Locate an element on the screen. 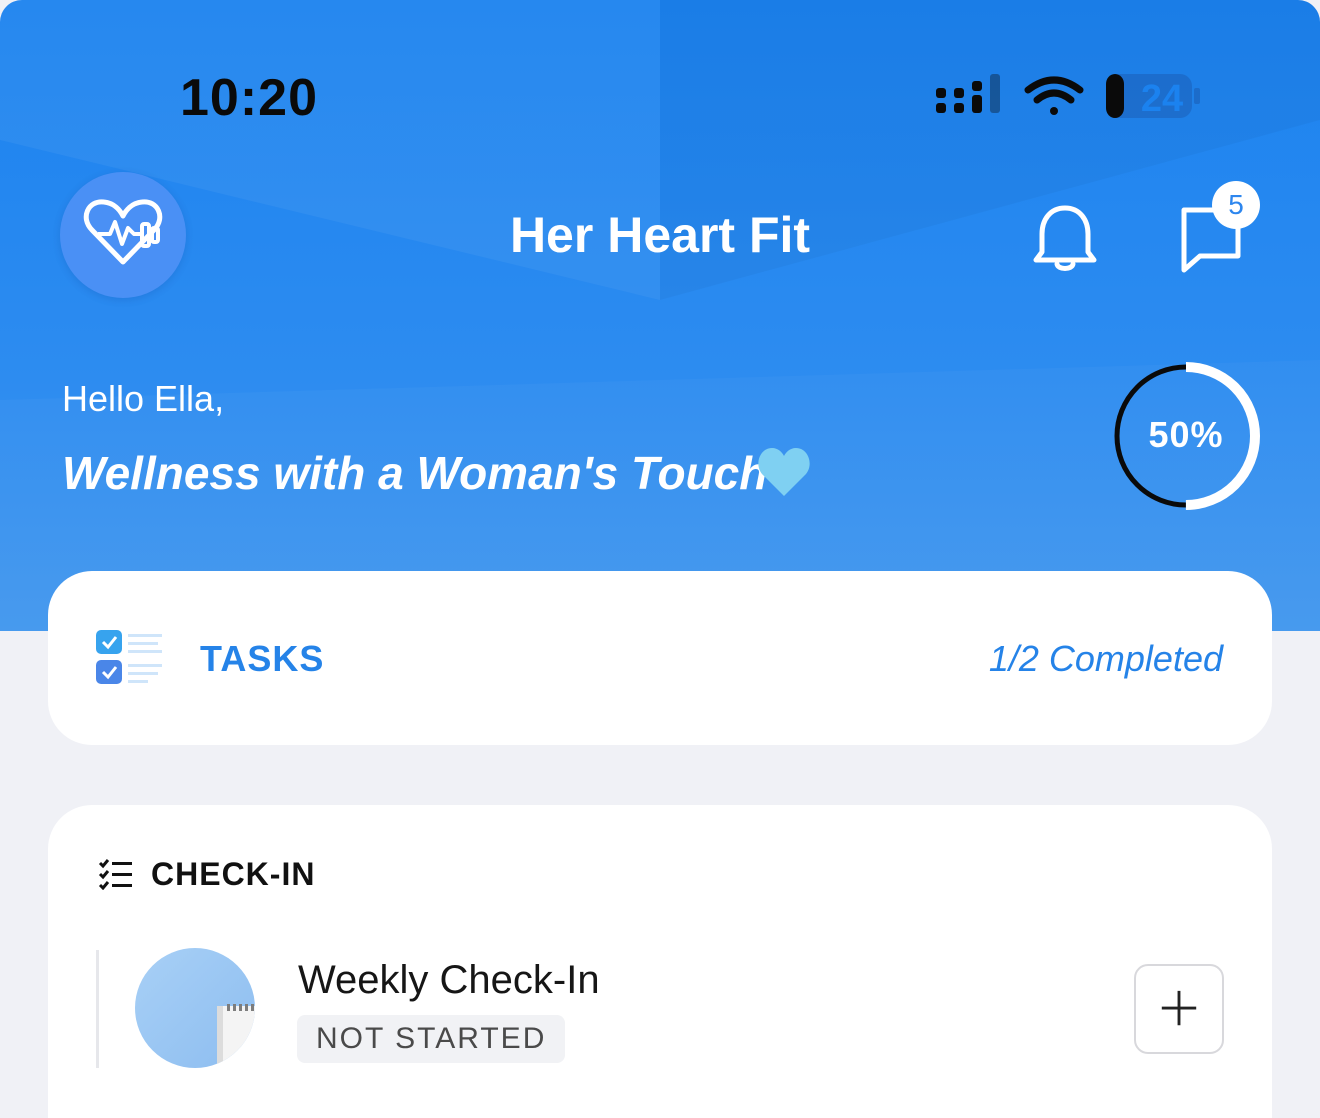 This screenshot has height=1118, width=1320. progress-label: 50% is located at coordinates (1186, 434).